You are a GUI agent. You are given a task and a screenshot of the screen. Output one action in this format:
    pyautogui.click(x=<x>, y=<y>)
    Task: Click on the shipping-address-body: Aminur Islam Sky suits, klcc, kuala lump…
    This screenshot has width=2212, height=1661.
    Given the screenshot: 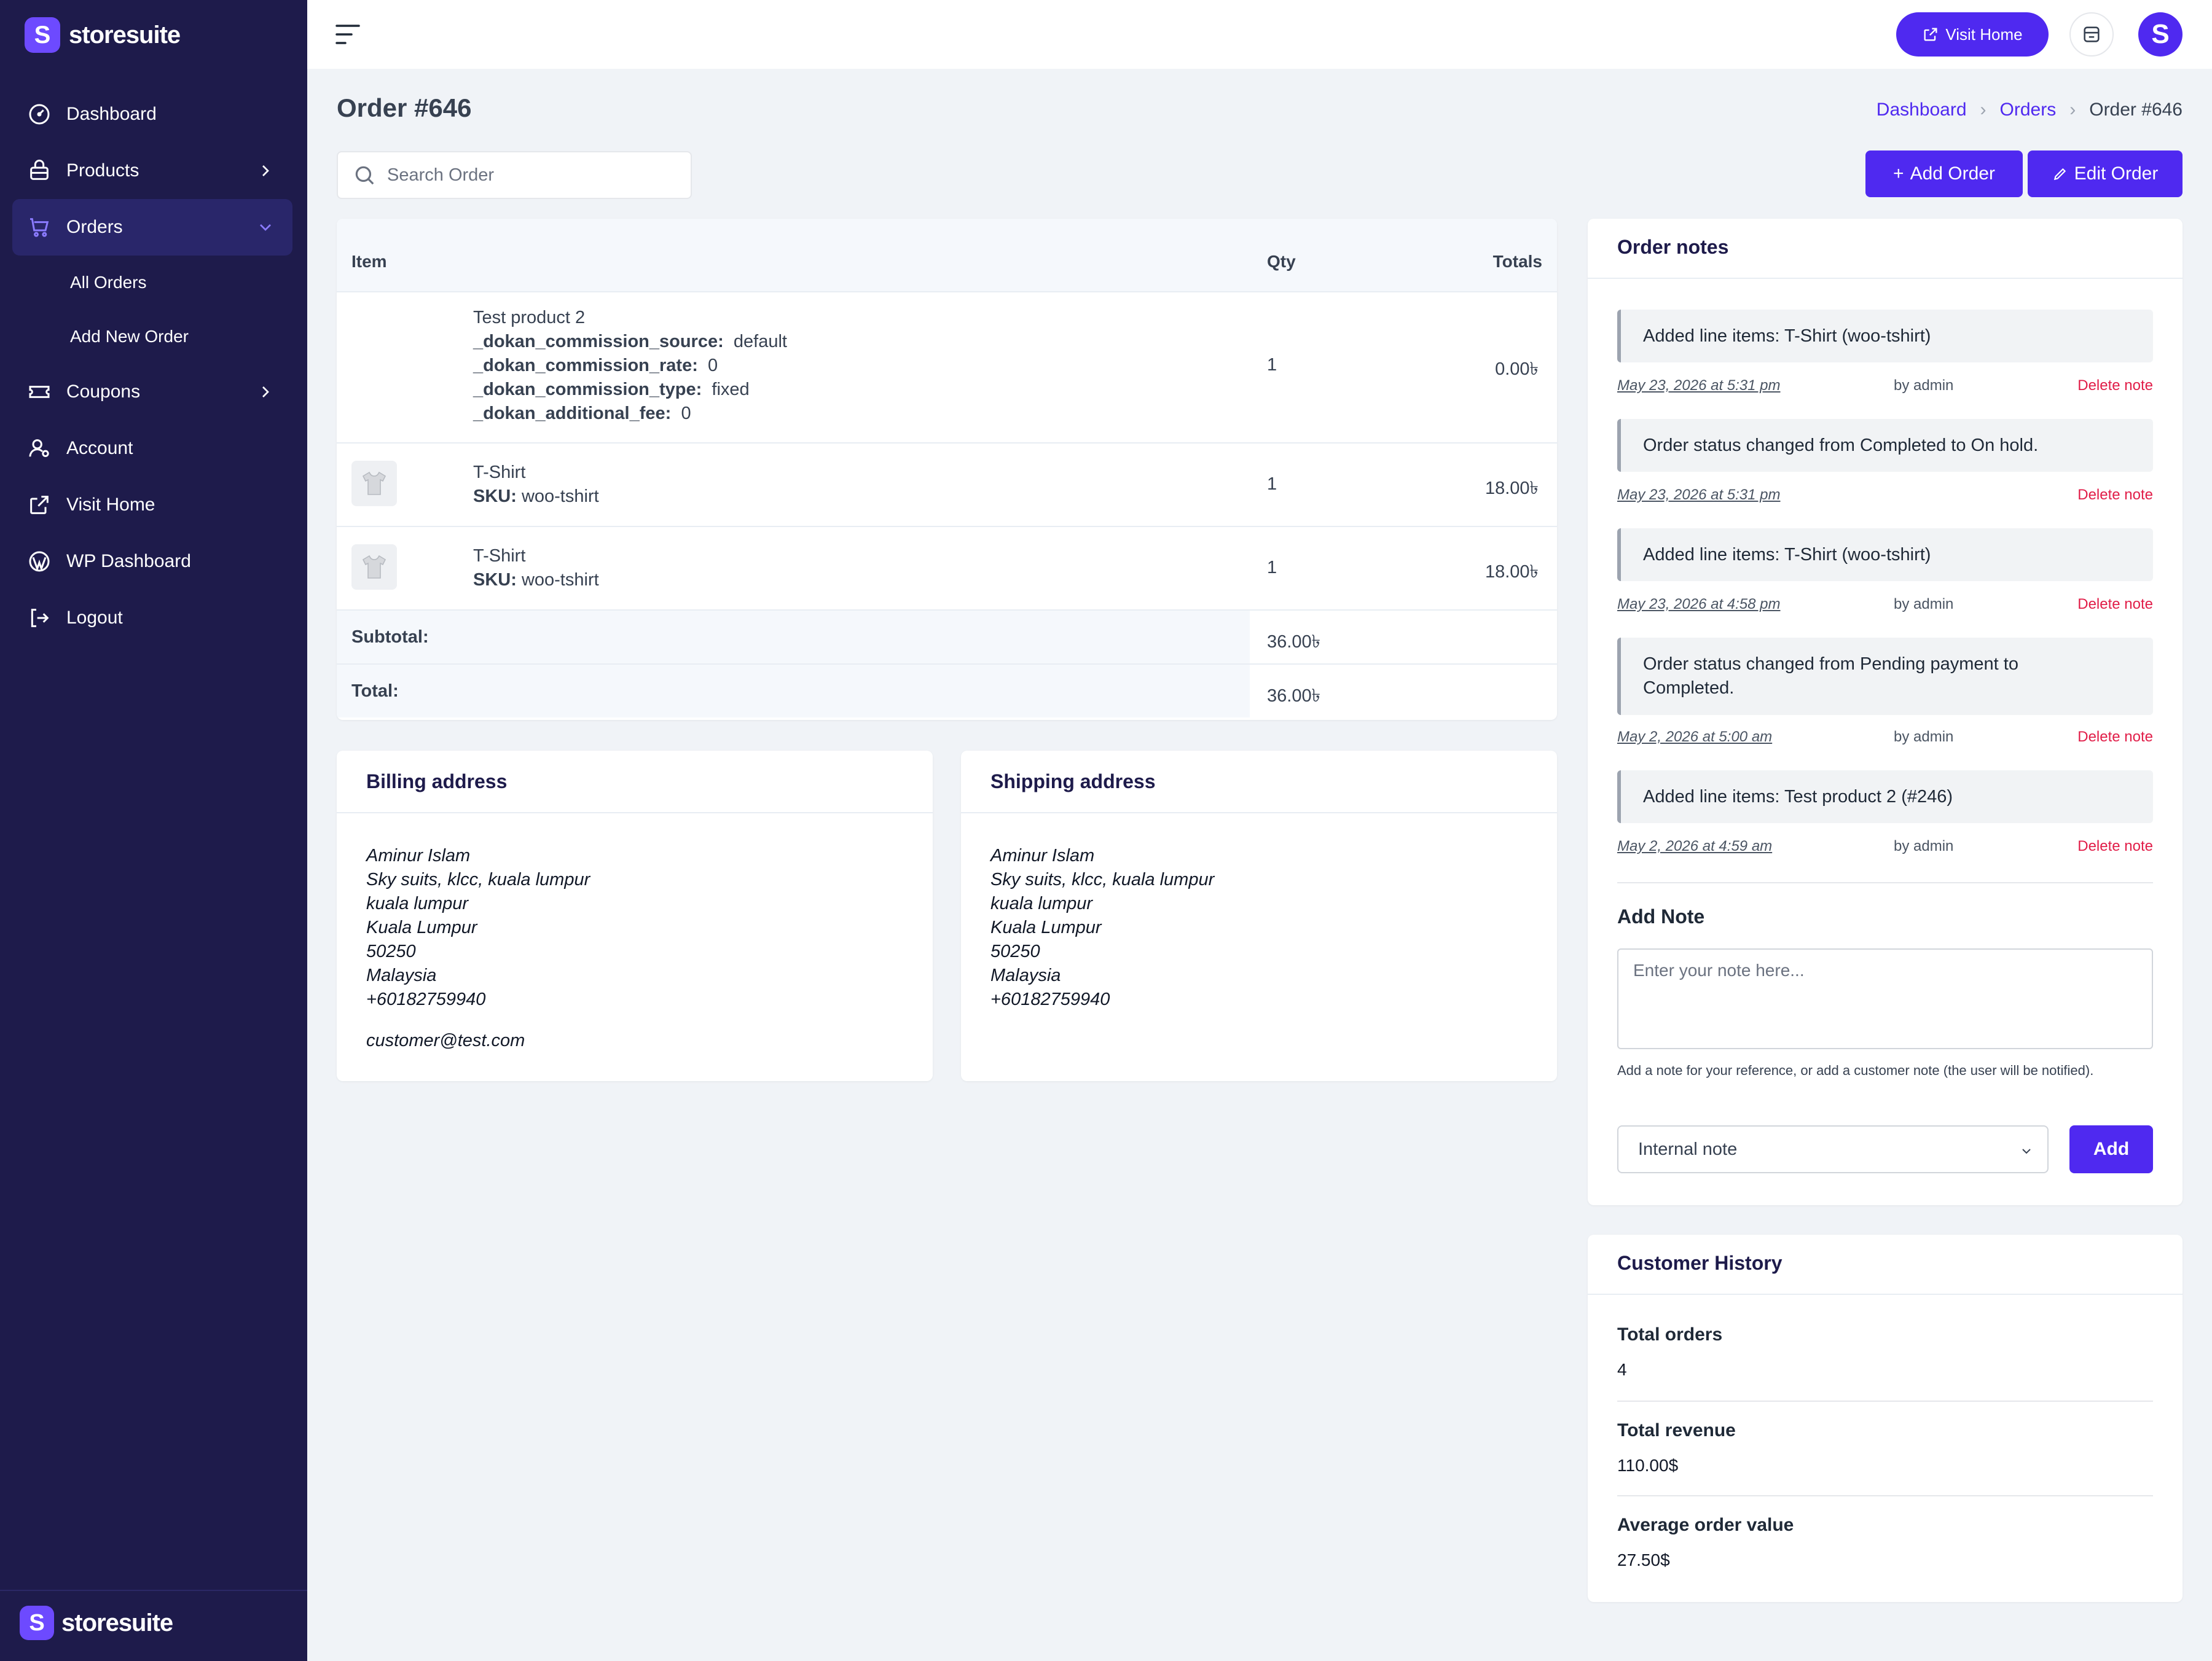 What is the action you would take?
    pyautogui.click(x=1259, y=927)
    